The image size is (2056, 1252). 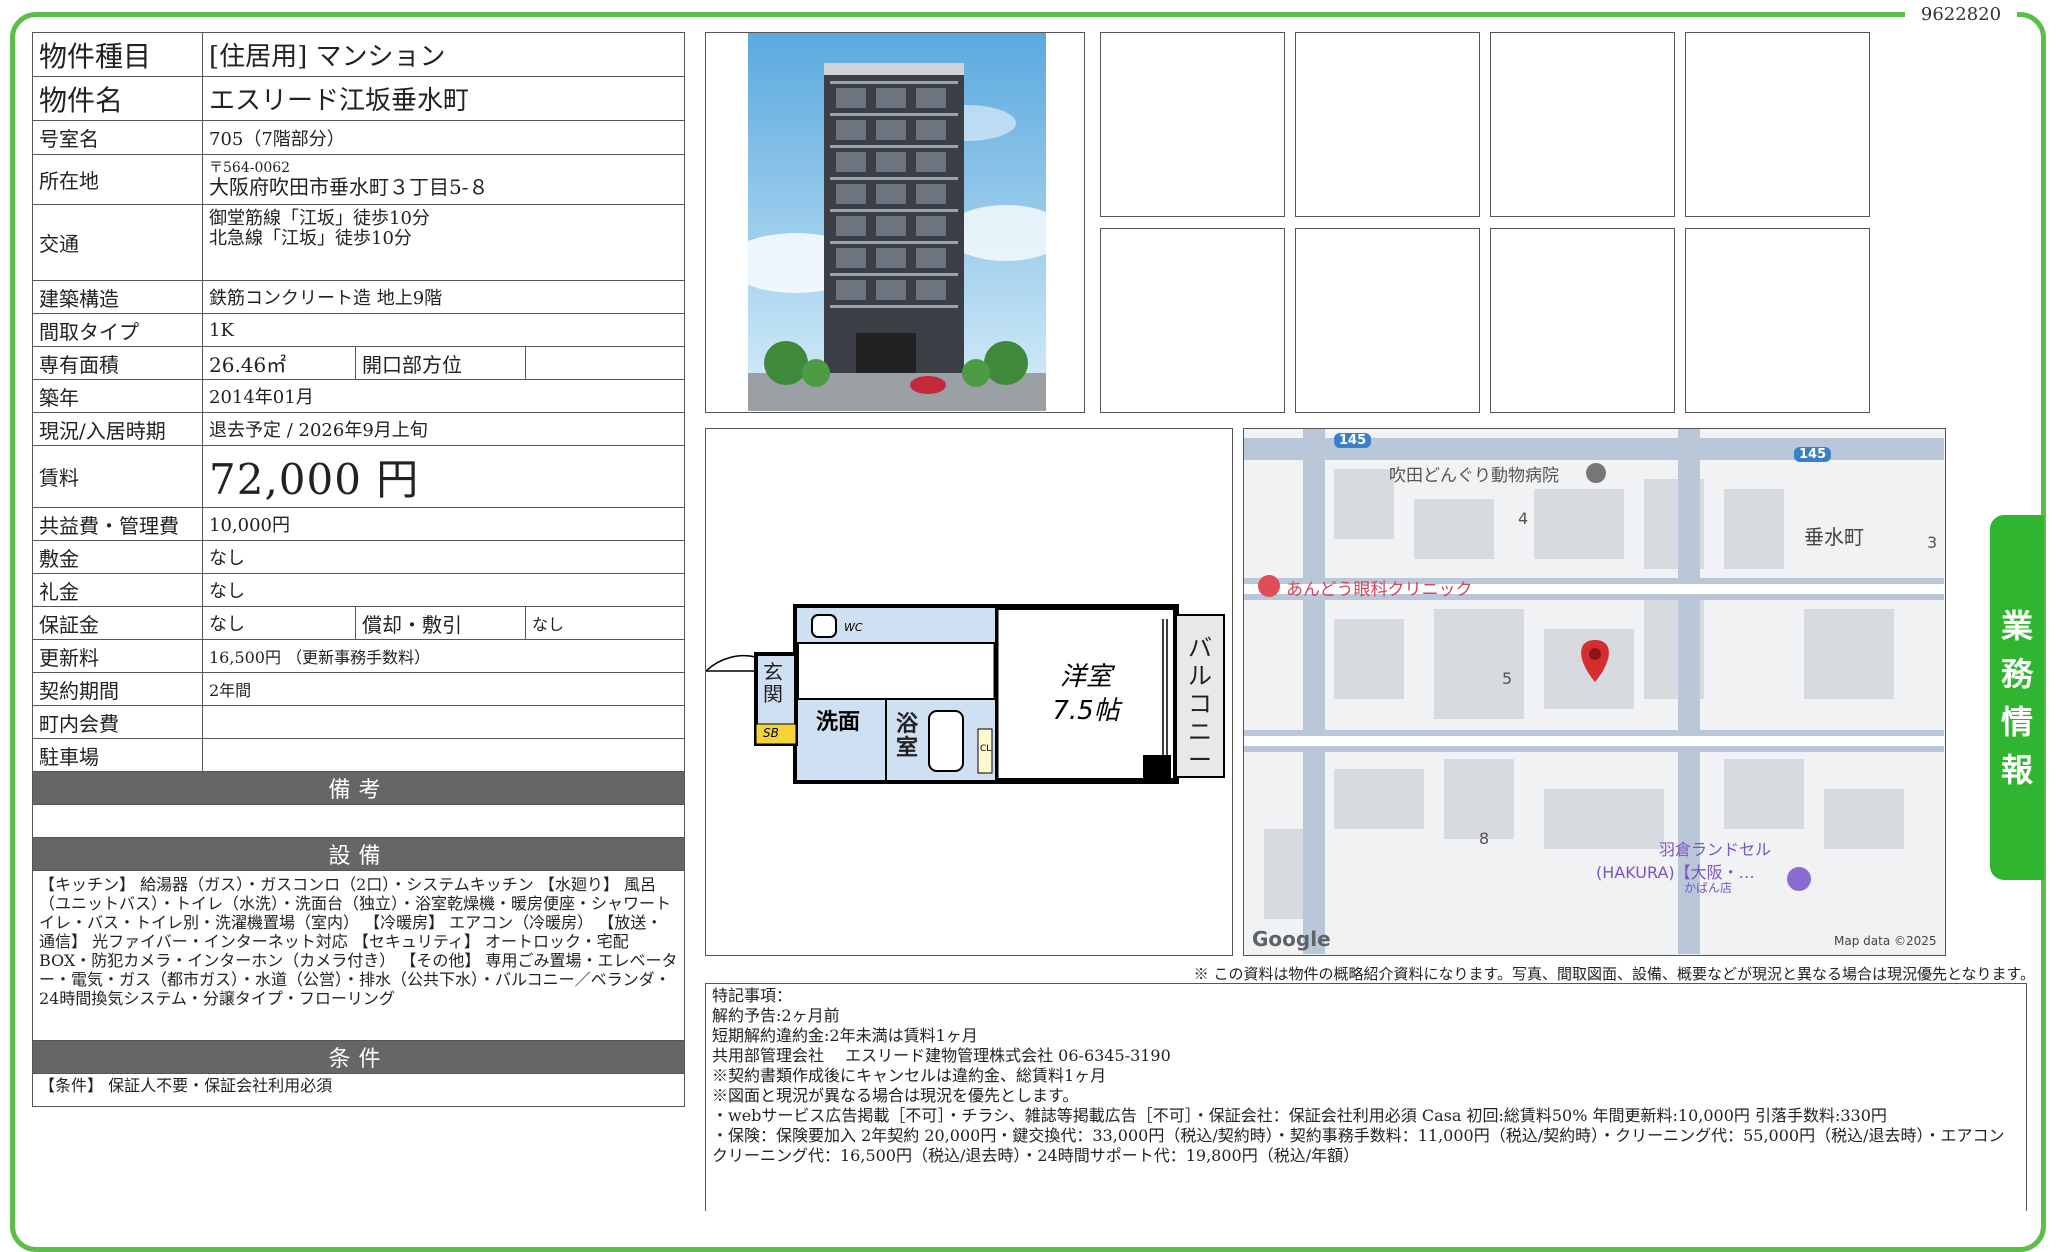 I want to click on map-poi-bag-store-type: かばん店, so click(x=1708, y=888).